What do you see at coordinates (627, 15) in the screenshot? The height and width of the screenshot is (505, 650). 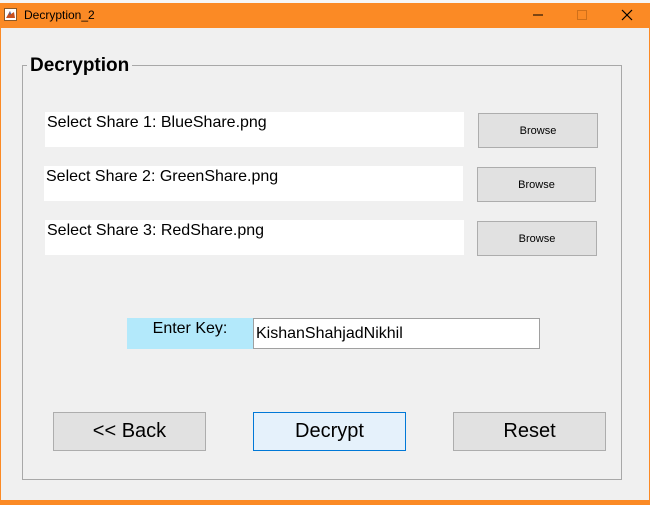 I see `close-icon` at bounding box center [627, 15].